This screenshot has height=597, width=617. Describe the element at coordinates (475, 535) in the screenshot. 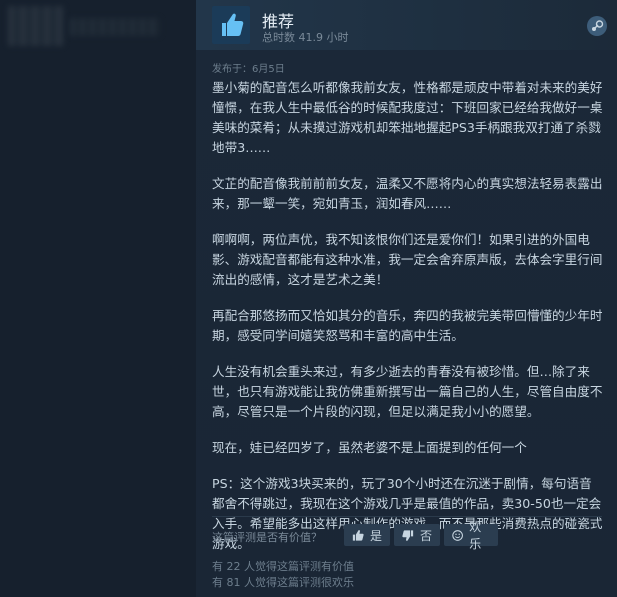

I see `vote-funny-label: 欢乐` at that location.